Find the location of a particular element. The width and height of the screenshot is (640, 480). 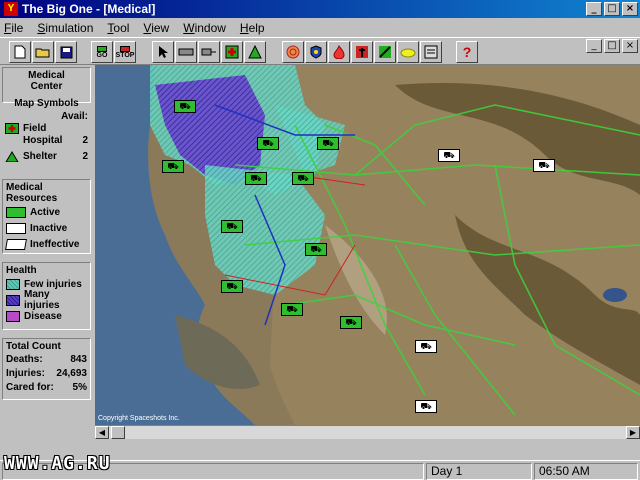

open-folder-icon is located at coordinates (43, 52).